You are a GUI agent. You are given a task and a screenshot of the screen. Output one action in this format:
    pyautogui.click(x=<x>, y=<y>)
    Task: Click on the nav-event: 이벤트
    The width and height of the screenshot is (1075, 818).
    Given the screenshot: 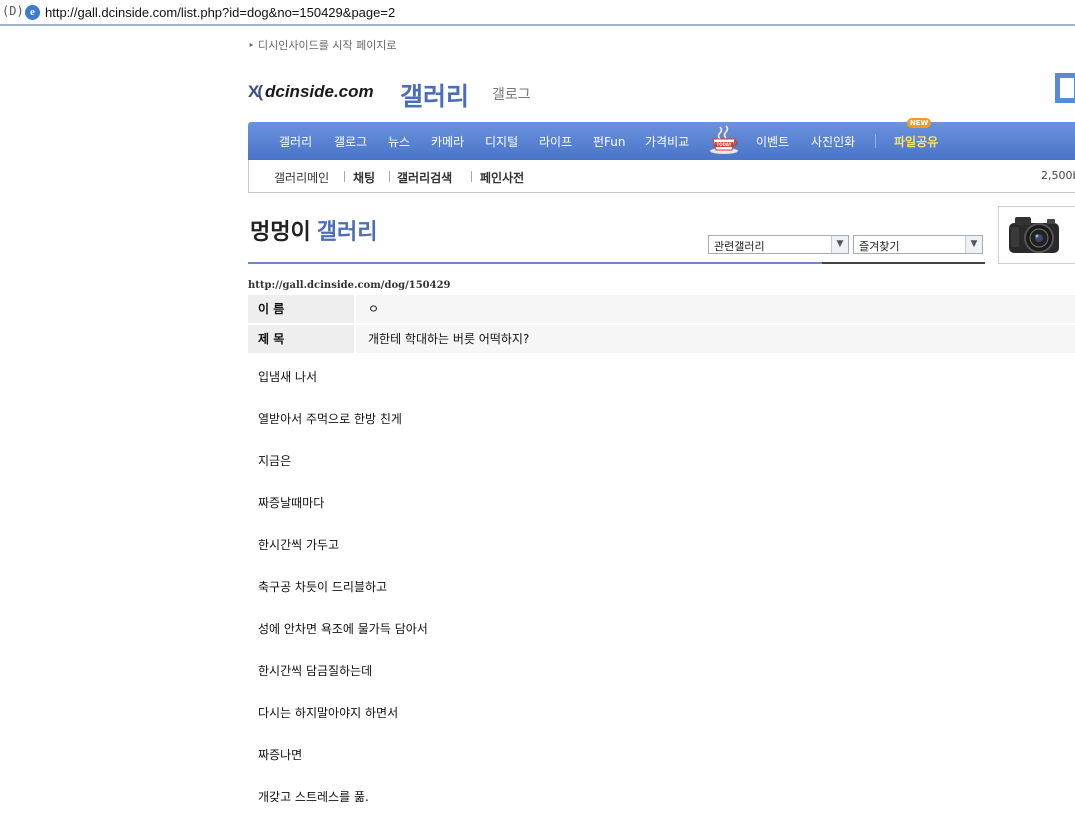 What is the action you would take?
    pyautogui.click(x=772, y=141)
    